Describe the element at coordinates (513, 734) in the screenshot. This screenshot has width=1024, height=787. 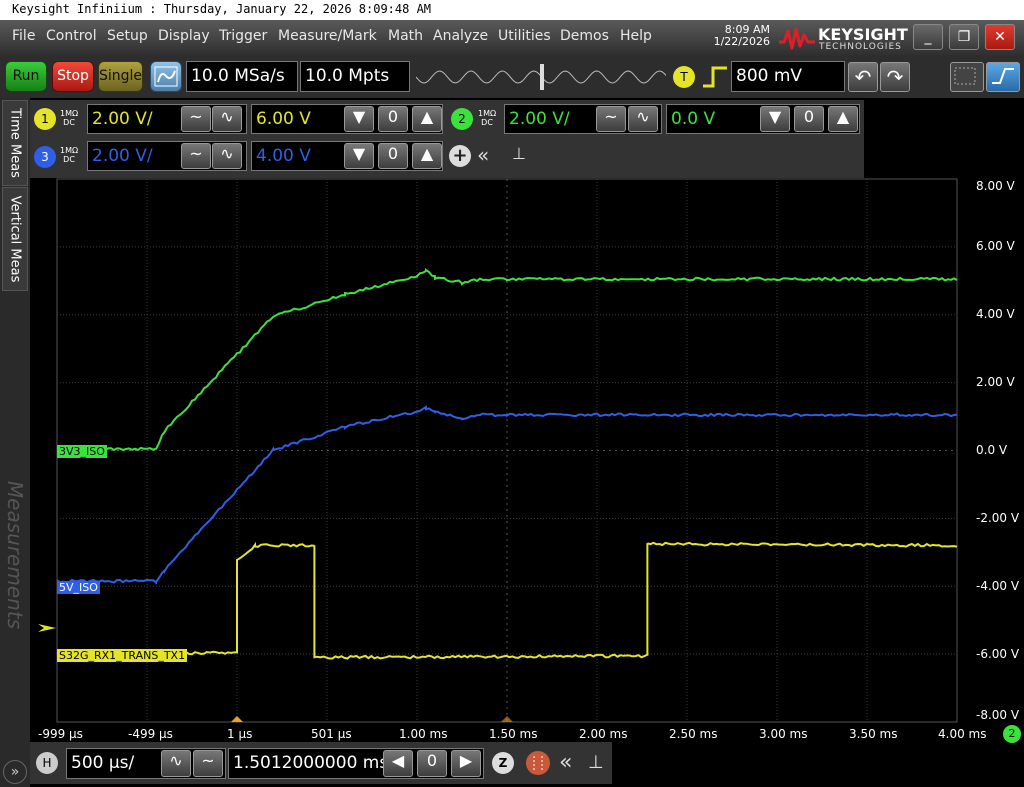
I see `x-tick: 1.50 ms` at that location.